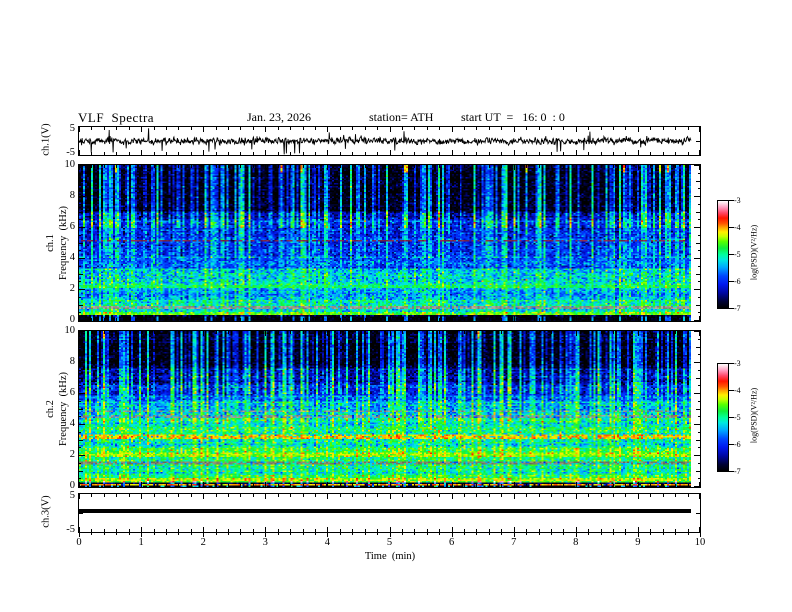 This screenshot has height=612, width=792. What do you see at coordinates (389, 513) in the screenshot?
I see `waveform-panel-ch3` at bounding box center [389, 513].